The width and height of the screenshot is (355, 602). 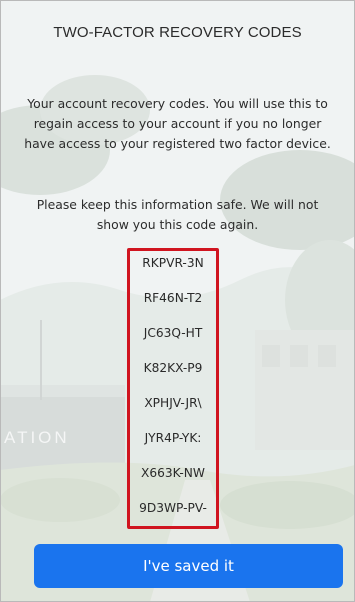 I want to click on saved-it-button: I've saved it, so click(x=188, y=566).